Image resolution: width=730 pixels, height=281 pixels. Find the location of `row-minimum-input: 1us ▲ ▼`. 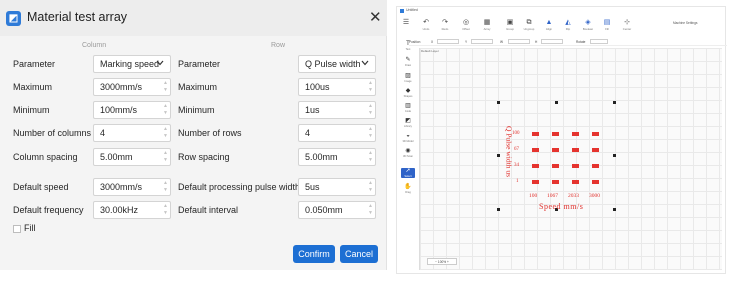

row-minimum-input: 1us ▲ ▼ is located at coordinates (337, 110).